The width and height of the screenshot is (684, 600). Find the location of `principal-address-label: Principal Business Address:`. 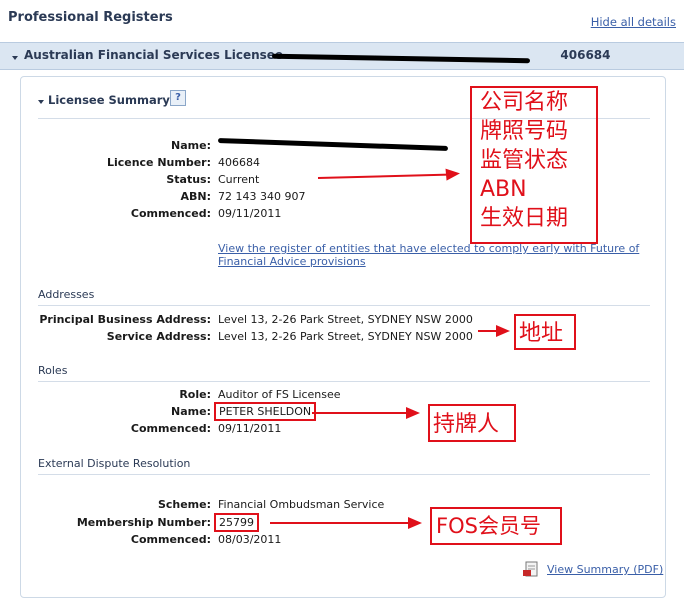

principal-address-label: Principal Business Address: is located at coordinates (125, 319).